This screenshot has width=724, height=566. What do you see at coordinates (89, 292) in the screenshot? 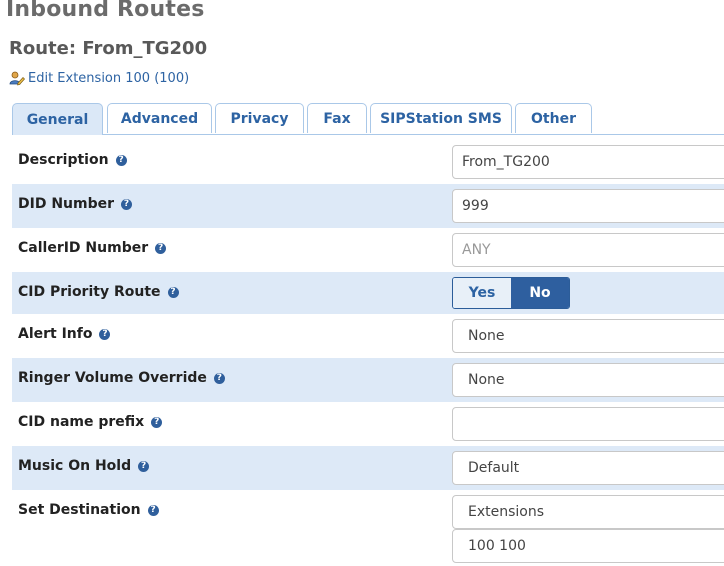
I see `cid-priority-route-label: CID Priority Route` at bounding box center [89, 292].